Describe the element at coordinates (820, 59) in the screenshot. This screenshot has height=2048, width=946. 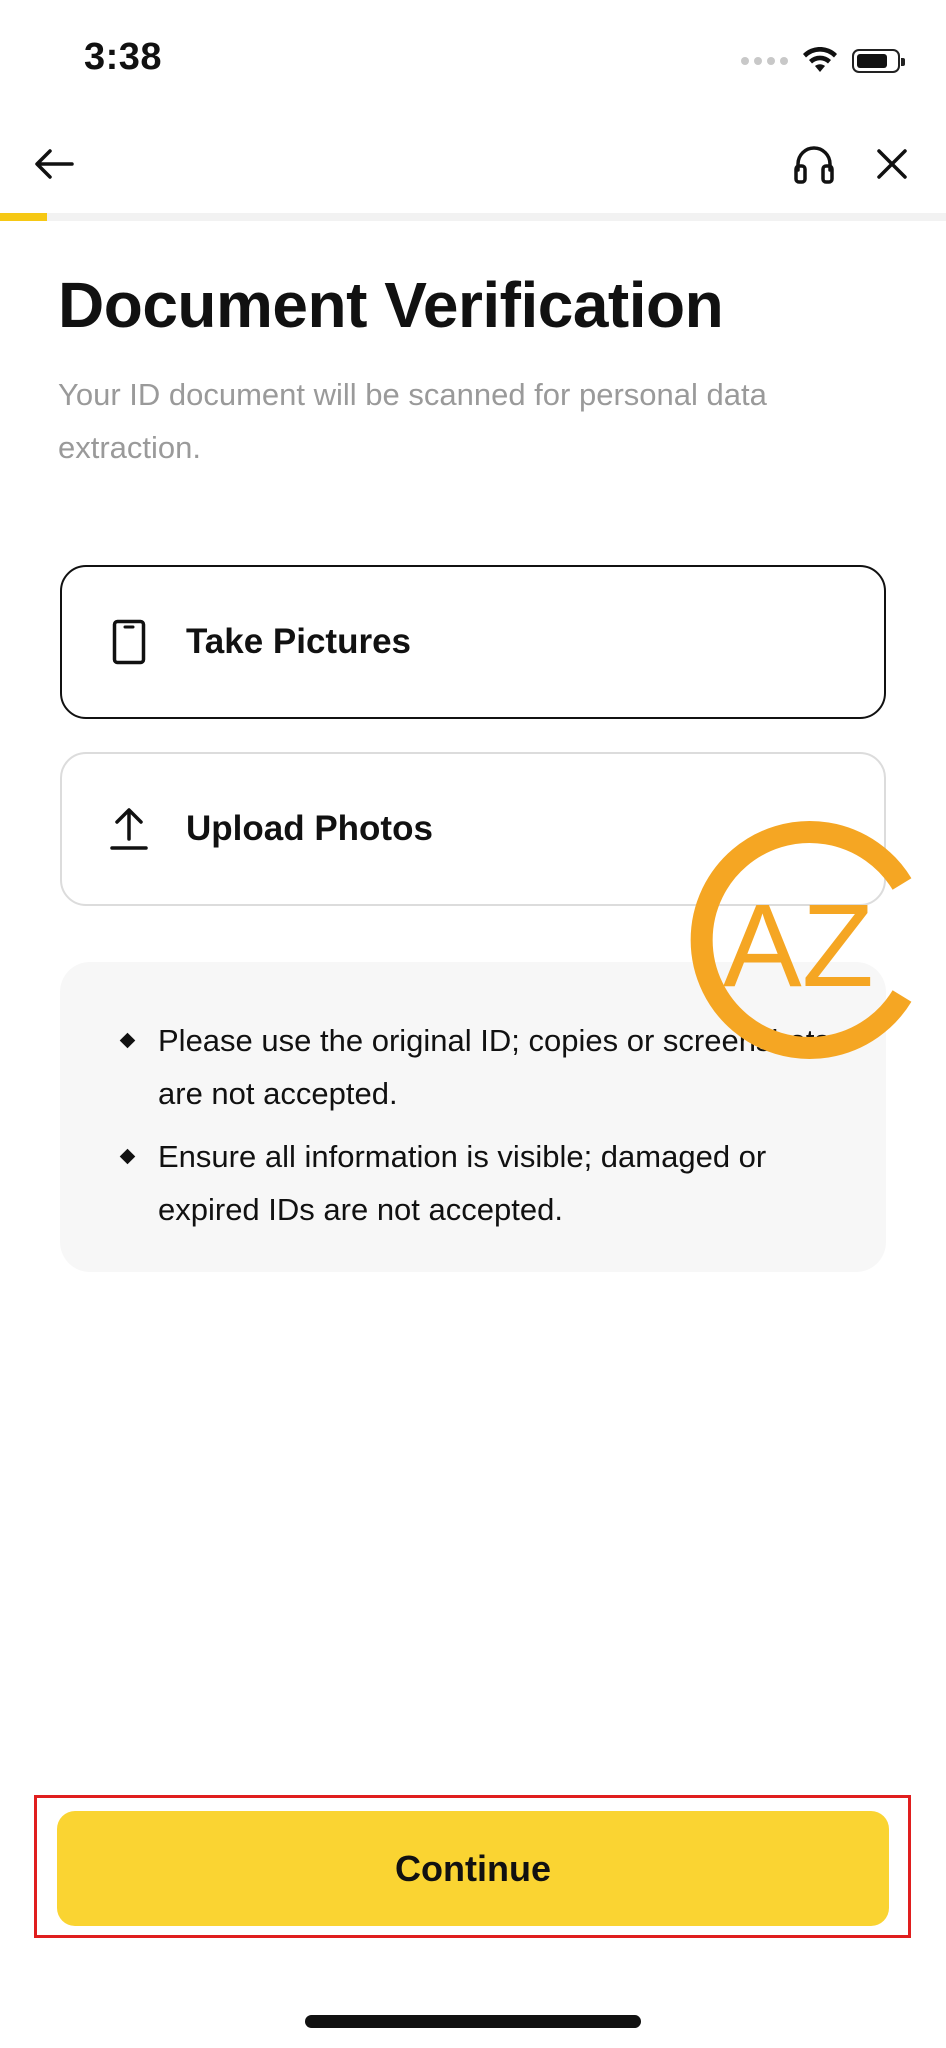
I see `wifi-icon` at that location.